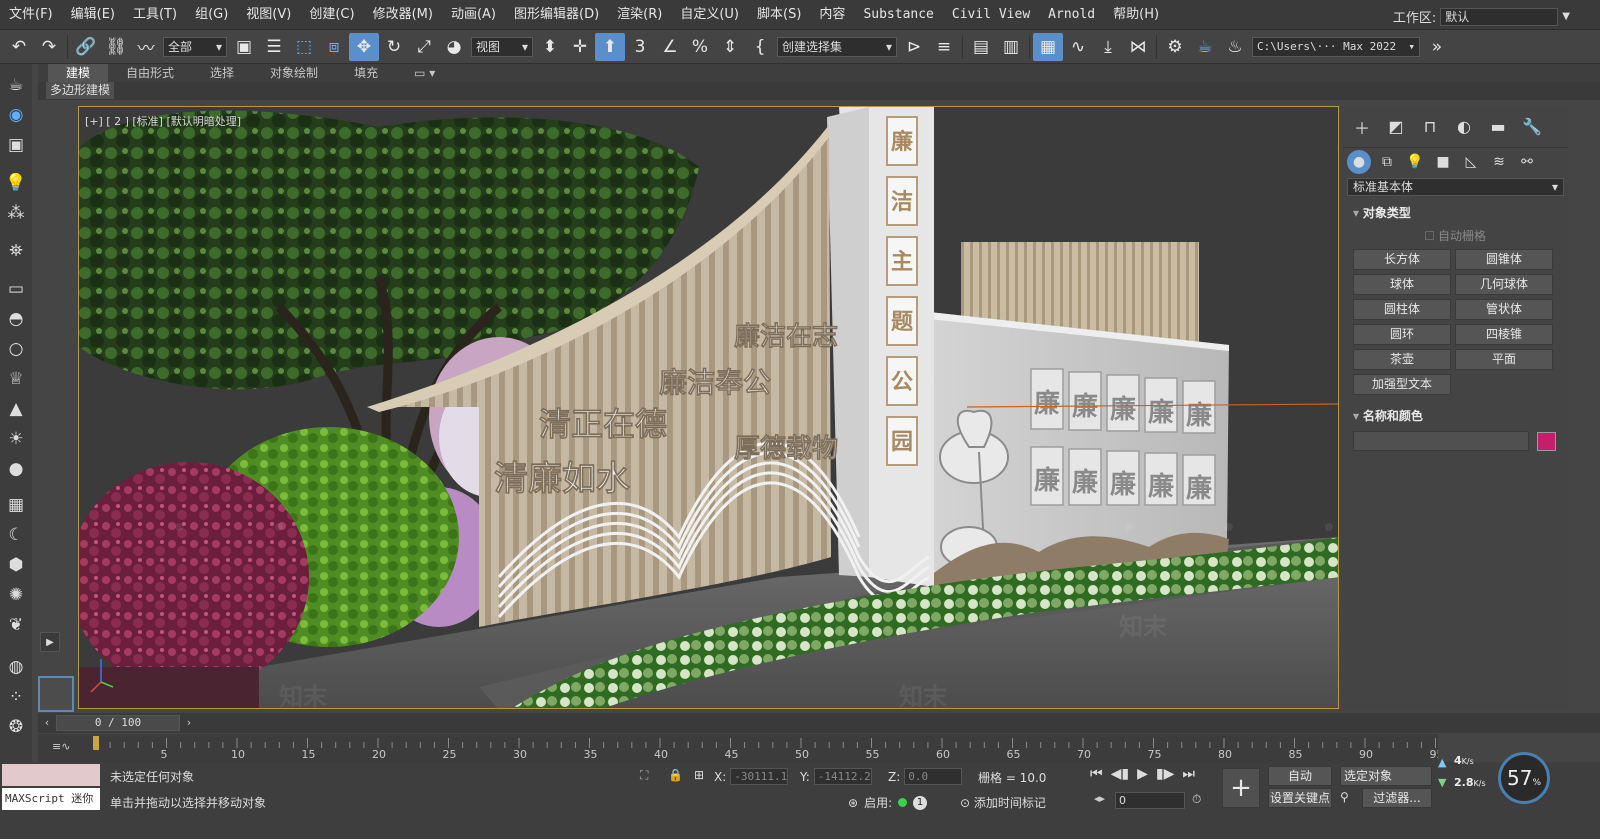 This screenshot has width=1600, height=839. I want to click on menu-rendering: 渲染(R), so click(639, 15).